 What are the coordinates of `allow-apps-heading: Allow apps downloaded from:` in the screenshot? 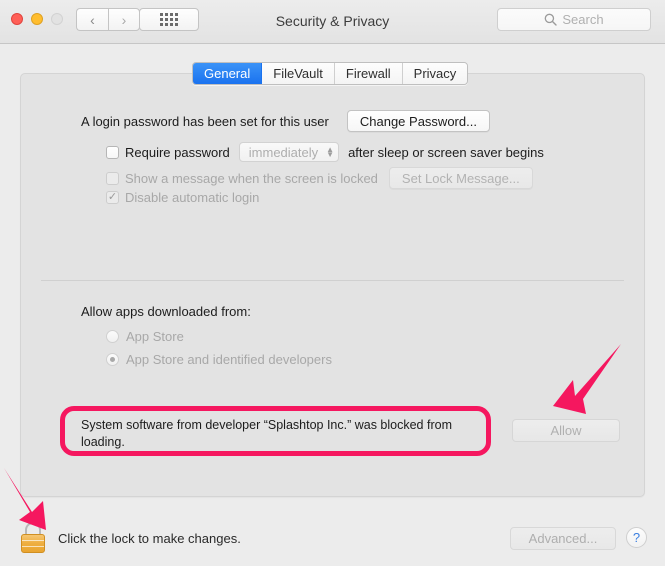 It's located at (166, 311).